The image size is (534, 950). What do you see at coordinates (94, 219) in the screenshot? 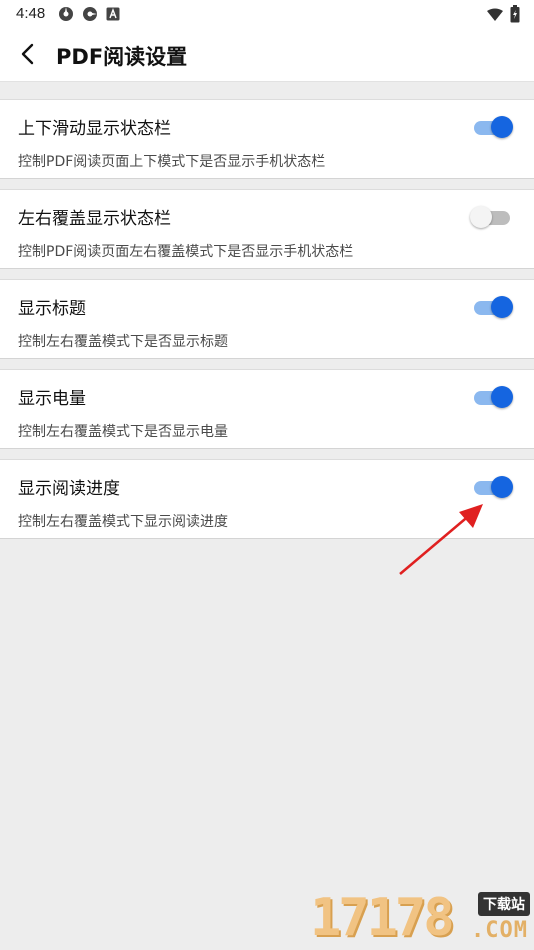
I see `setting-title: 左右覆盖显示状态栏` at bounding box center [94, 219].